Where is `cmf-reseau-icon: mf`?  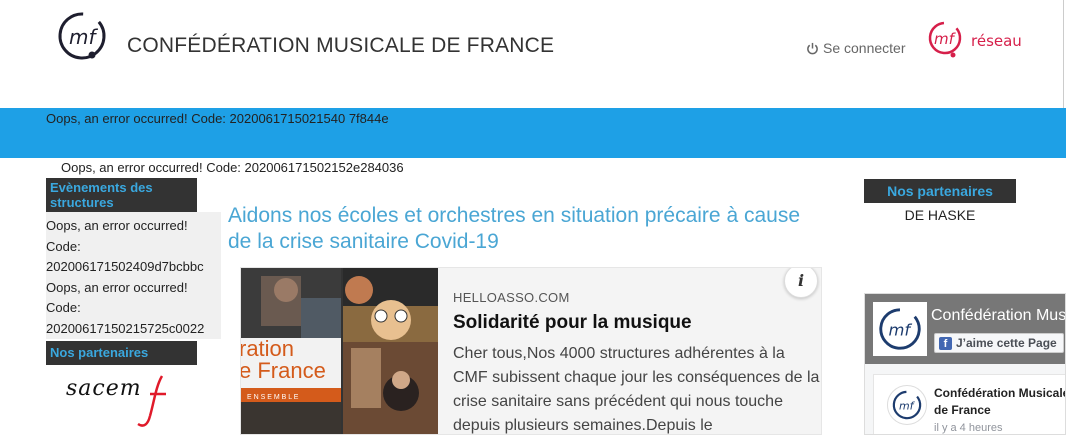 cmf-reseau-icon: mf is located at coordinates (945, 39).